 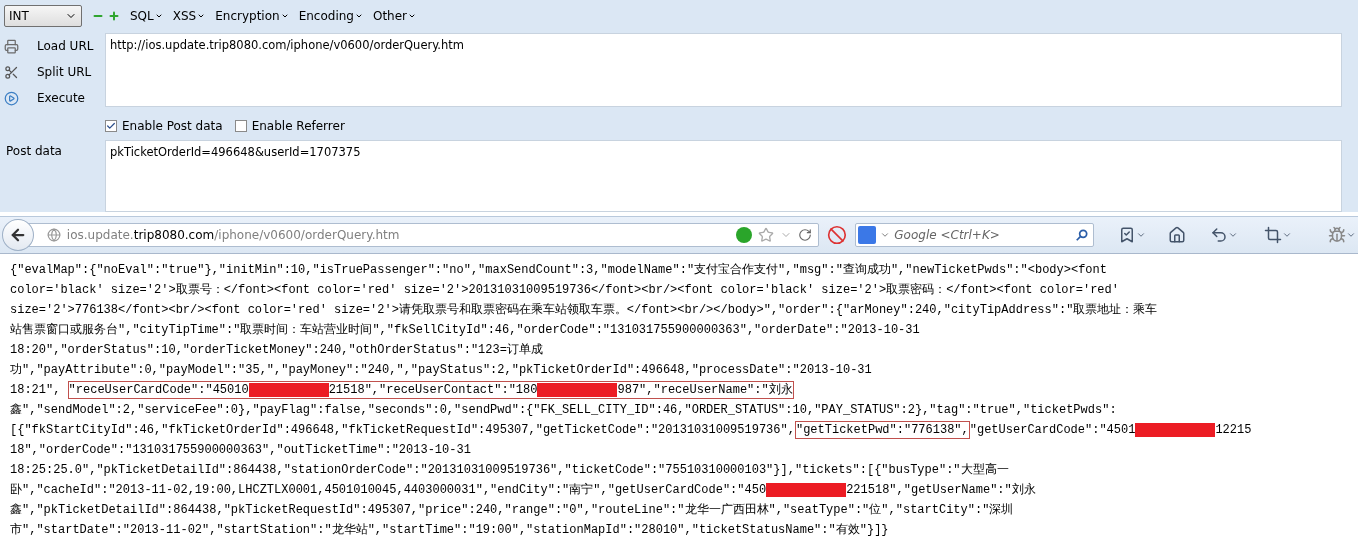 I want to click on response-text: color='black' size='2'>取票号：</font><font color='red' size='2'>20131031009519736</font><br/><font color='black' size='2'>取票密码：</font><font color='red', so click(x=564, y=290).